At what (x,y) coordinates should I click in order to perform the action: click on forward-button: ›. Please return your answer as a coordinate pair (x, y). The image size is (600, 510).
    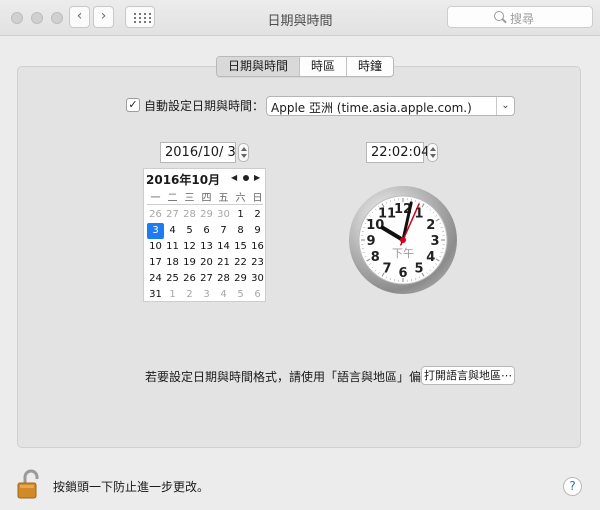
    Looking at the image, I should click on (103, 17).